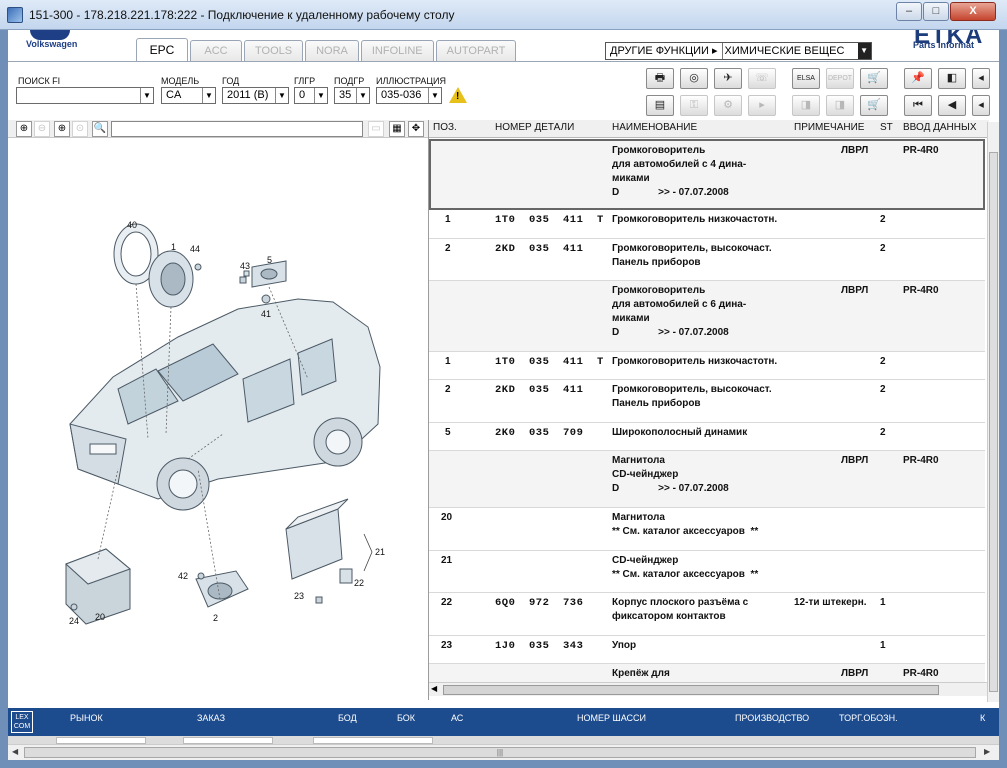  Describe the element at coordinates (728, 105) in the screenshot. I see `settings-icon: ⚙` at that location.